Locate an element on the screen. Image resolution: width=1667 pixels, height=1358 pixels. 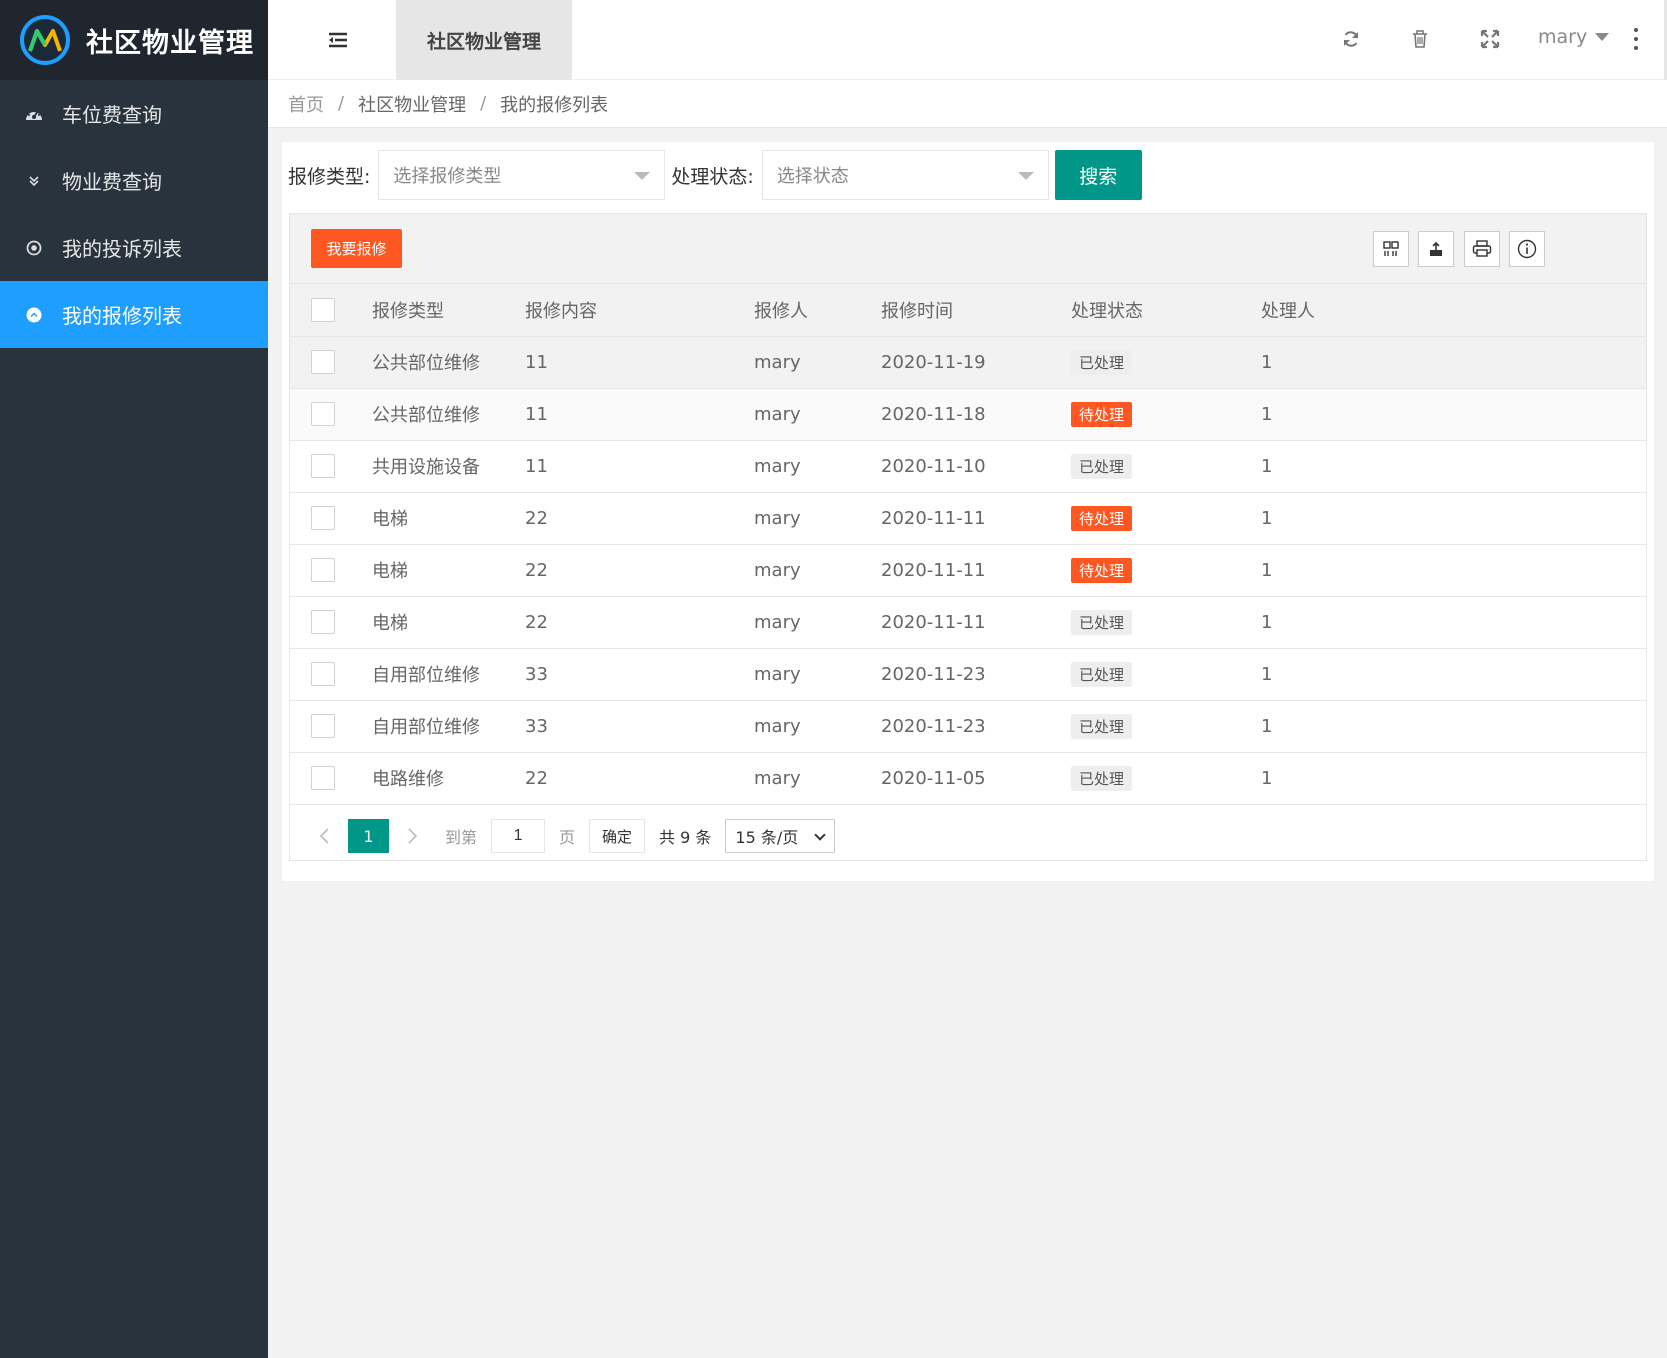
fullscreen-icon is located at coordinates (1490, 39).